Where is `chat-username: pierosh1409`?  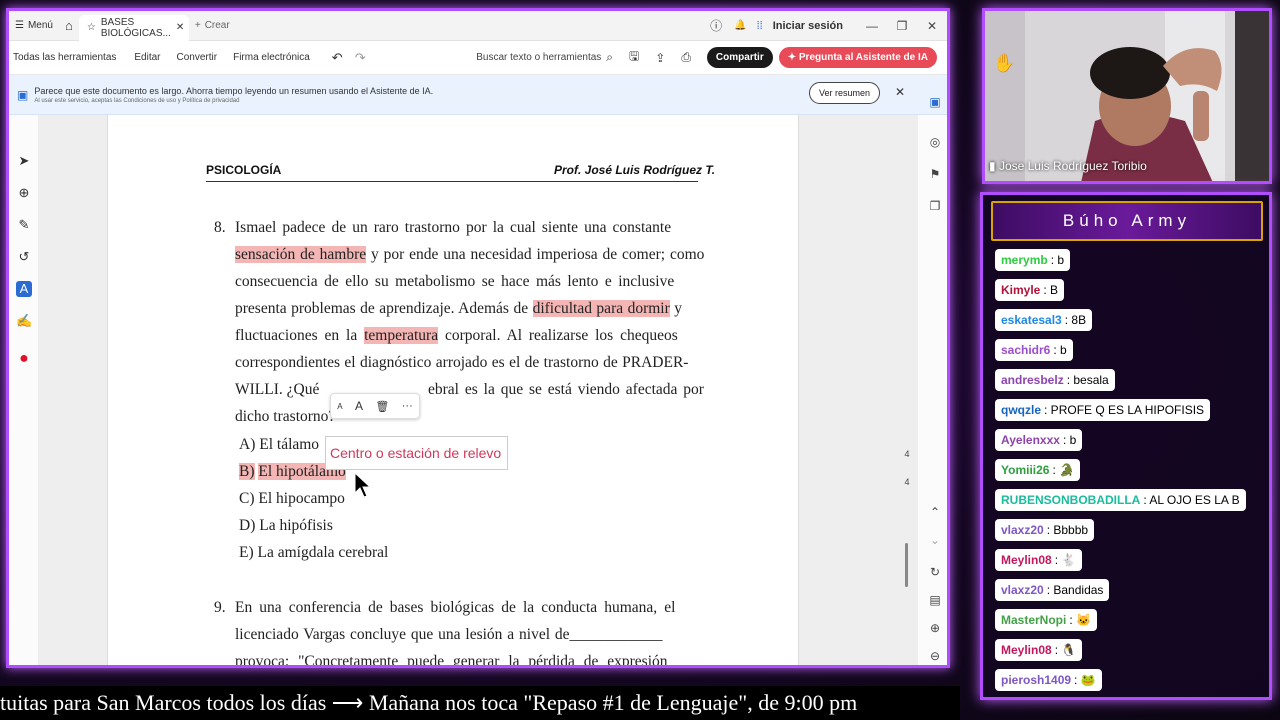 chat-username: pierosh1409 is located at coordinates (1036, 680).